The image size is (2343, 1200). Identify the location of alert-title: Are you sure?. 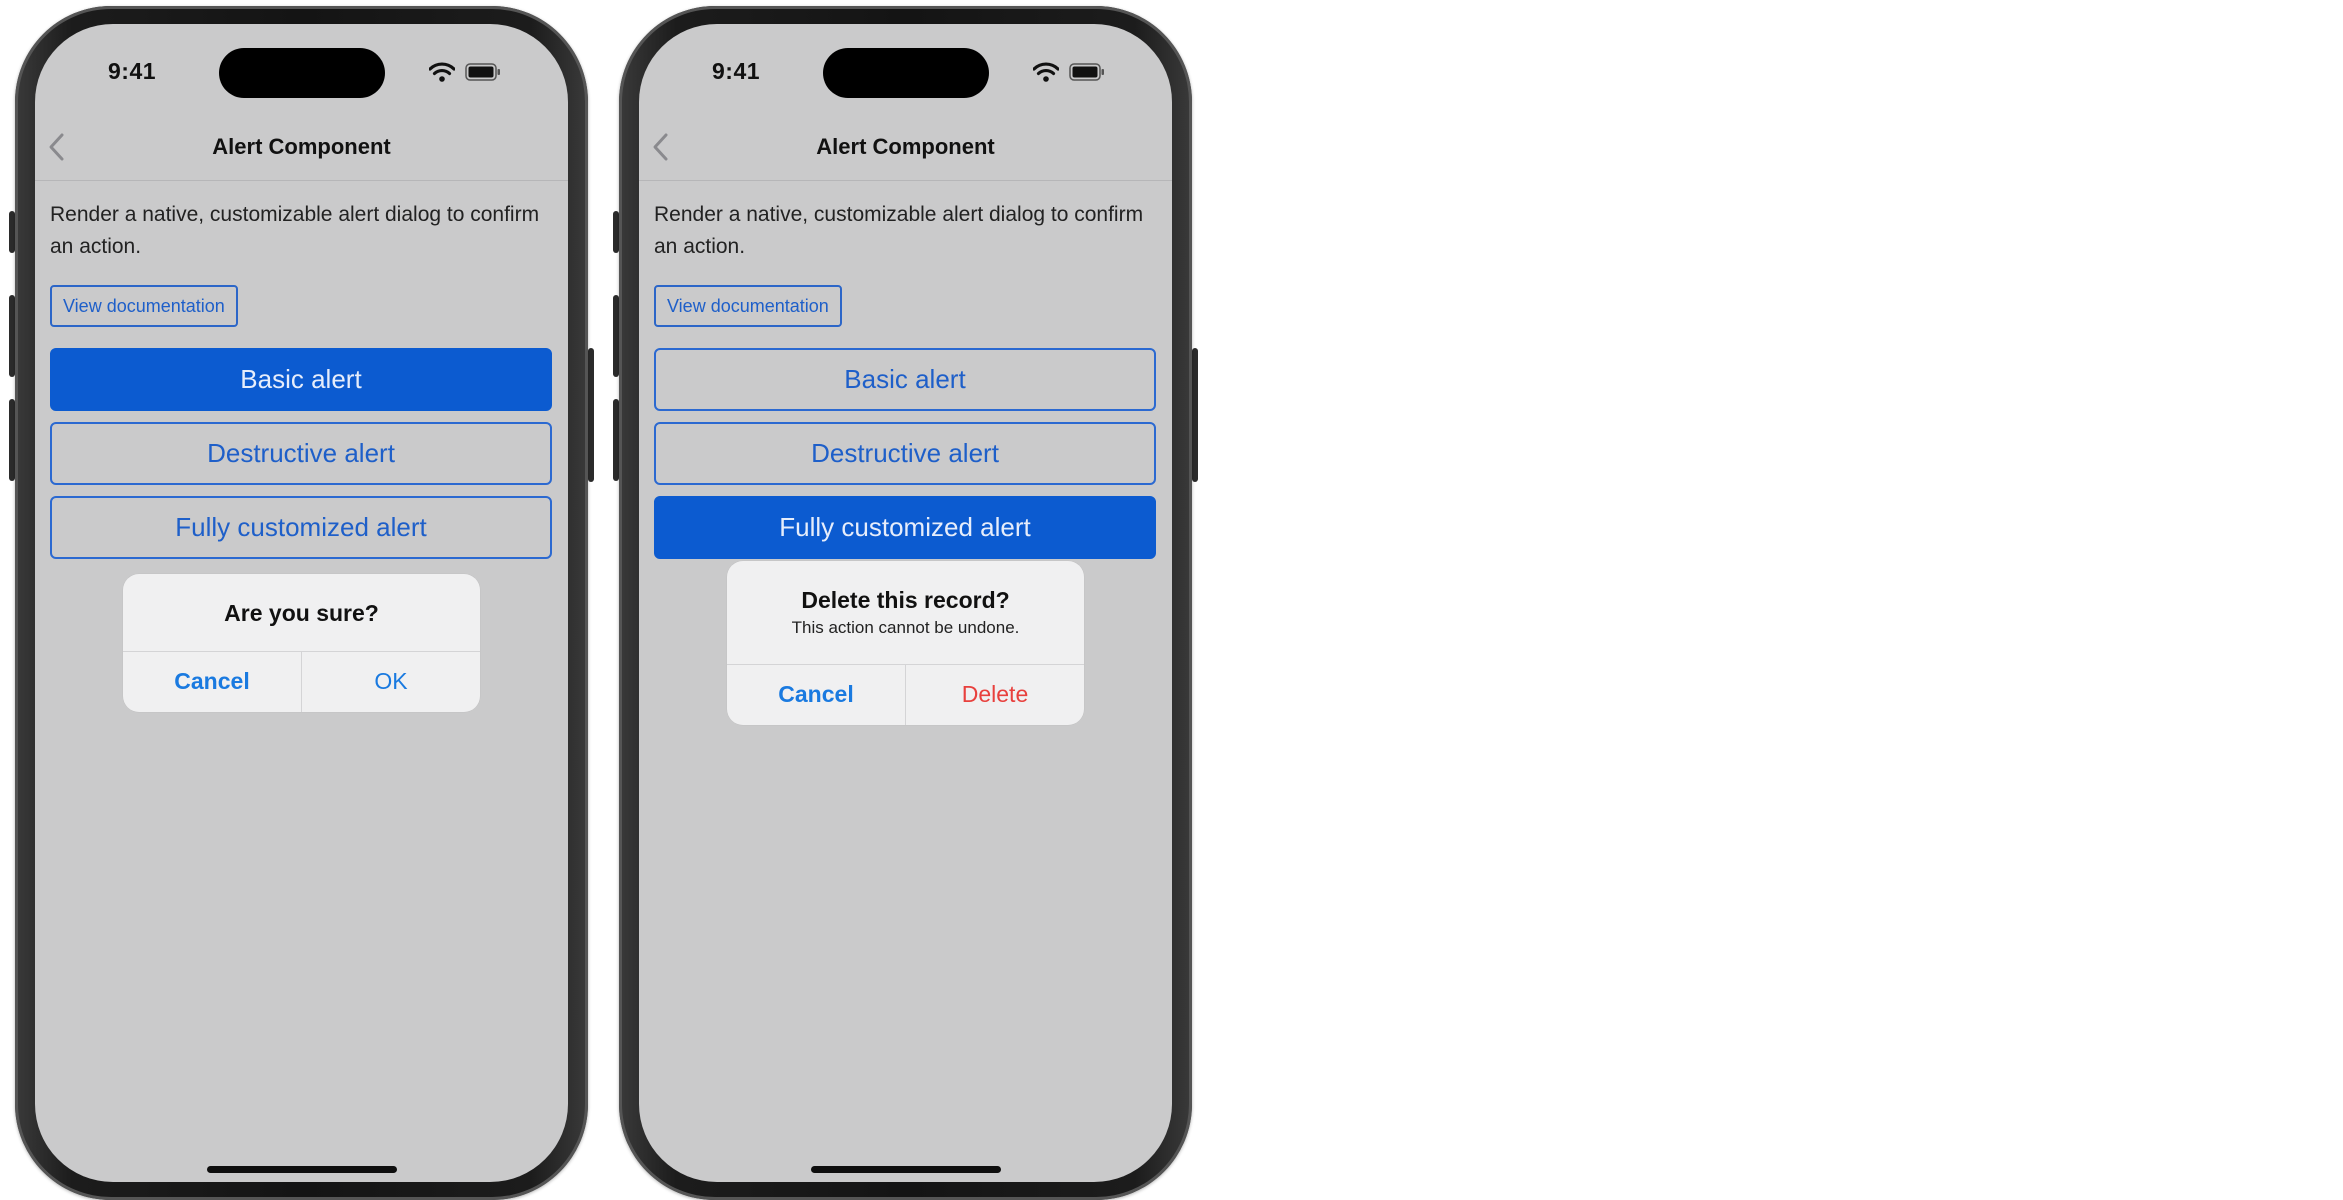
(301, 613).